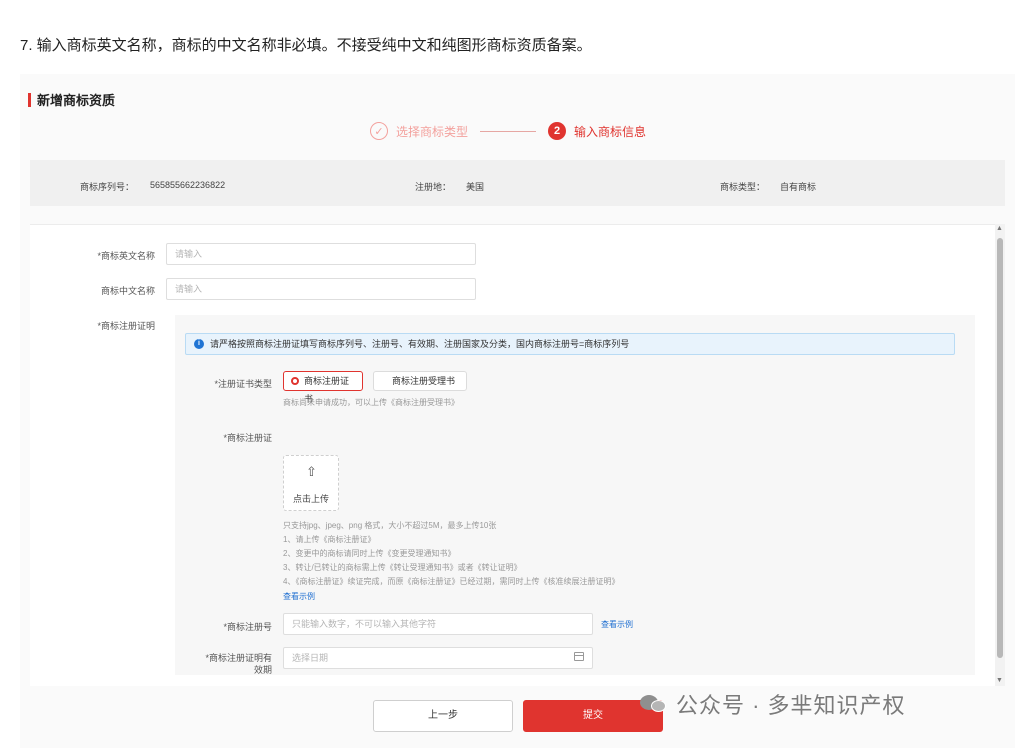  Describe the element at coordinates (579, 656) in the screenshot. I see `calendar-icon` at that location.